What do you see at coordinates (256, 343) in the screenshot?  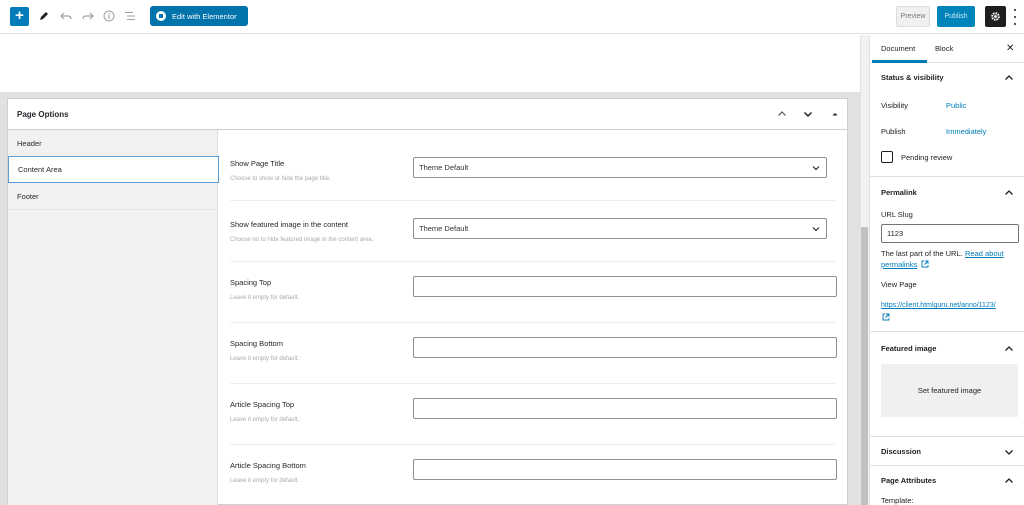 I see `option-label: Spacing Bottom` at bounding box center [256, 343].